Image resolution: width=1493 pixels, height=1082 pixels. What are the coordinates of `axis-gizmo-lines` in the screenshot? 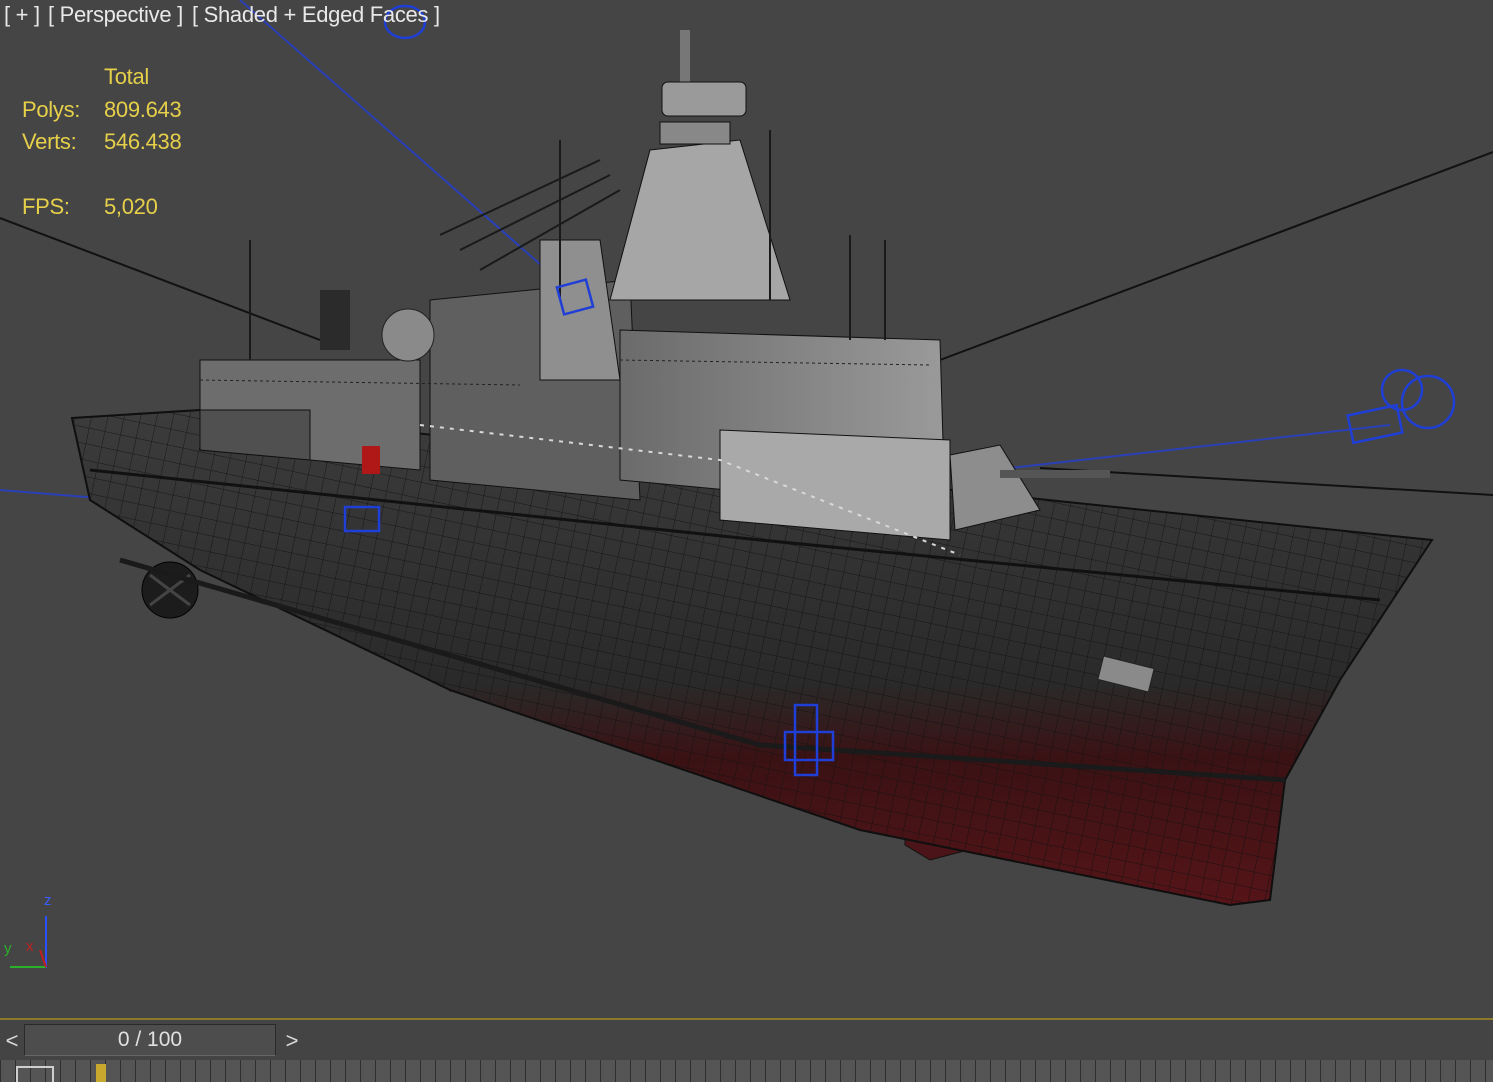 It's located at (28, 942).